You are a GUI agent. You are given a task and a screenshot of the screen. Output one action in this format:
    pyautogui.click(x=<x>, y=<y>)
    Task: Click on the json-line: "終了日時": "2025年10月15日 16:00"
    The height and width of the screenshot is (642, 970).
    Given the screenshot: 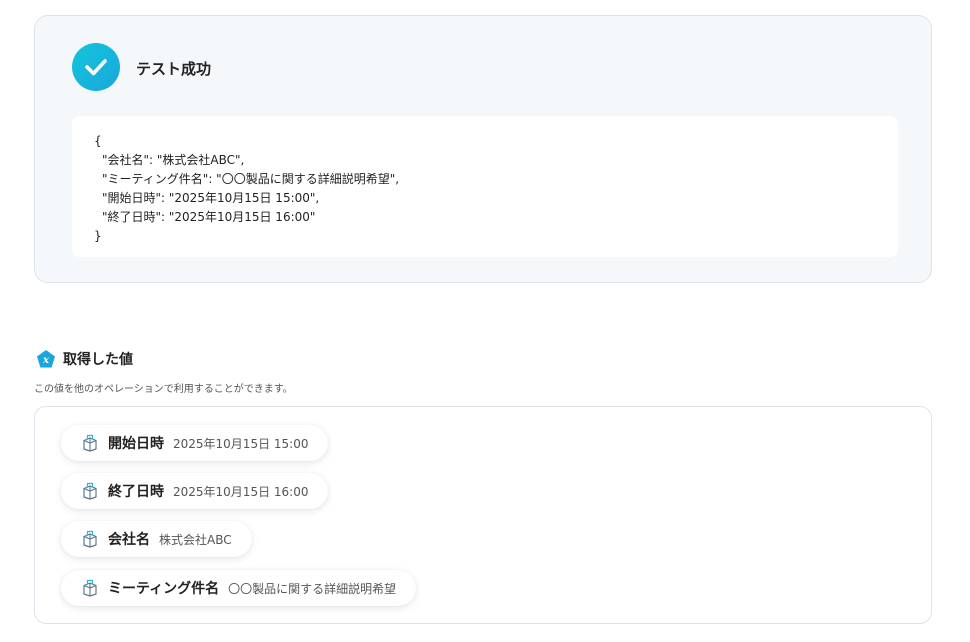 What is the action you would take?
    pyautogui.click(x=209, y=217)
    